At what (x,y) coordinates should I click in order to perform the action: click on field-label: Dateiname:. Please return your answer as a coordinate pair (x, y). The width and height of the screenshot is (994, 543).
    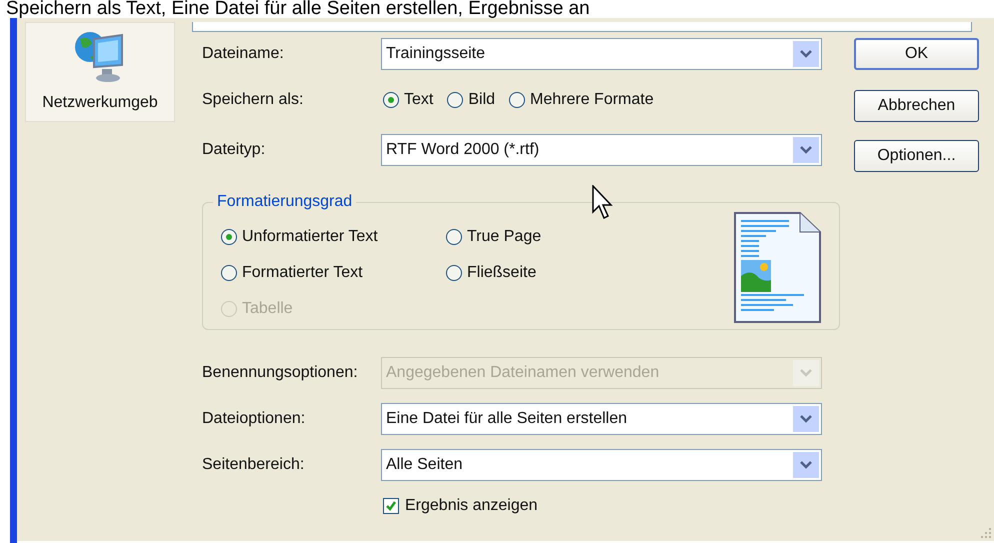
    Looking at the image, I should click on (243, 54).